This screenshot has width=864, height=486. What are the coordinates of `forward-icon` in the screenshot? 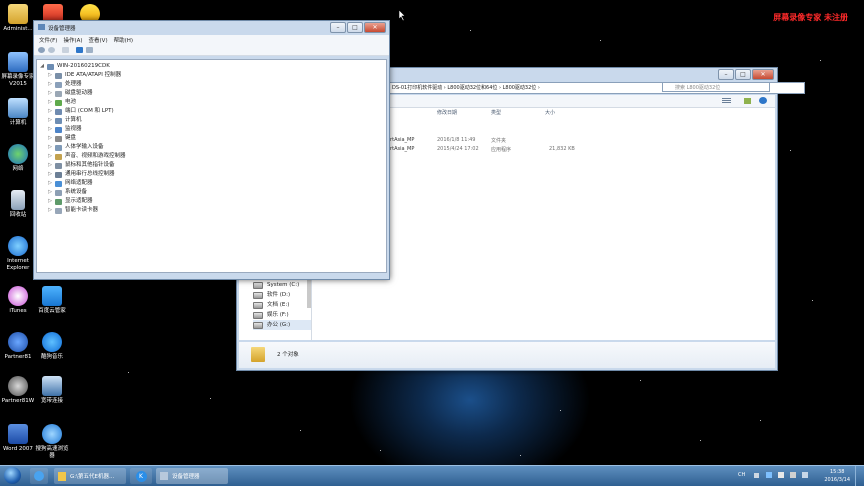 It's located at (51, 50).